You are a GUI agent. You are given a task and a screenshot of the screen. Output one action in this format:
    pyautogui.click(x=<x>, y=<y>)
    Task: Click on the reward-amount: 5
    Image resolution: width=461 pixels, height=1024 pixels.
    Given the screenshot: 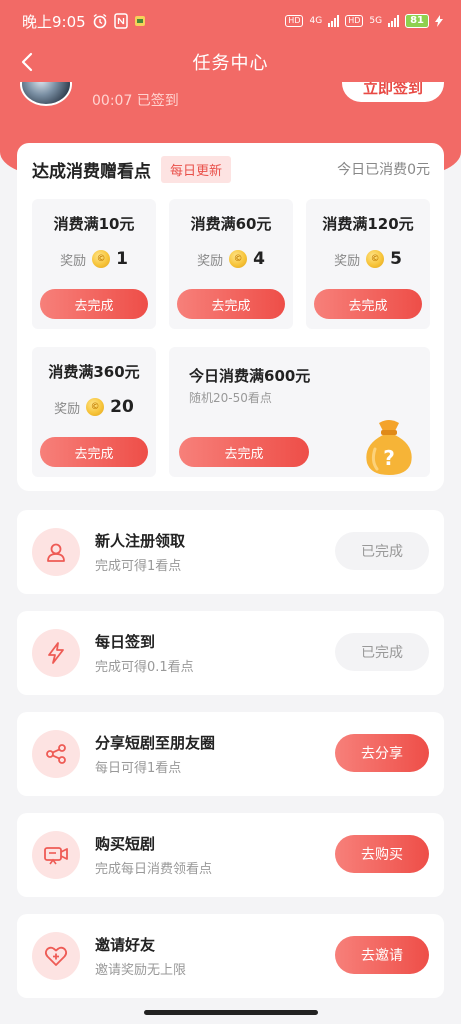 What is the action you would take?
    pyautogui.click(x=396, y=259)
    